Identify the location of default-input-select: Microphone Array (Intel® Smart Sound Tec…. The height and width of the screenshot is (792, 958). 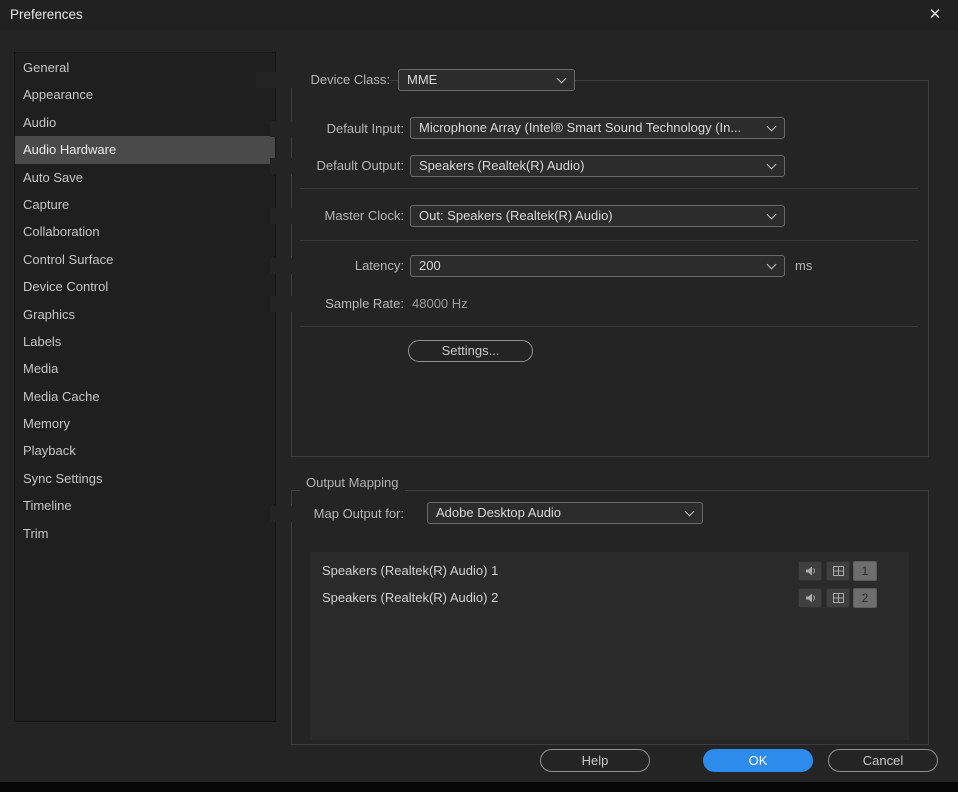
(597, 128).